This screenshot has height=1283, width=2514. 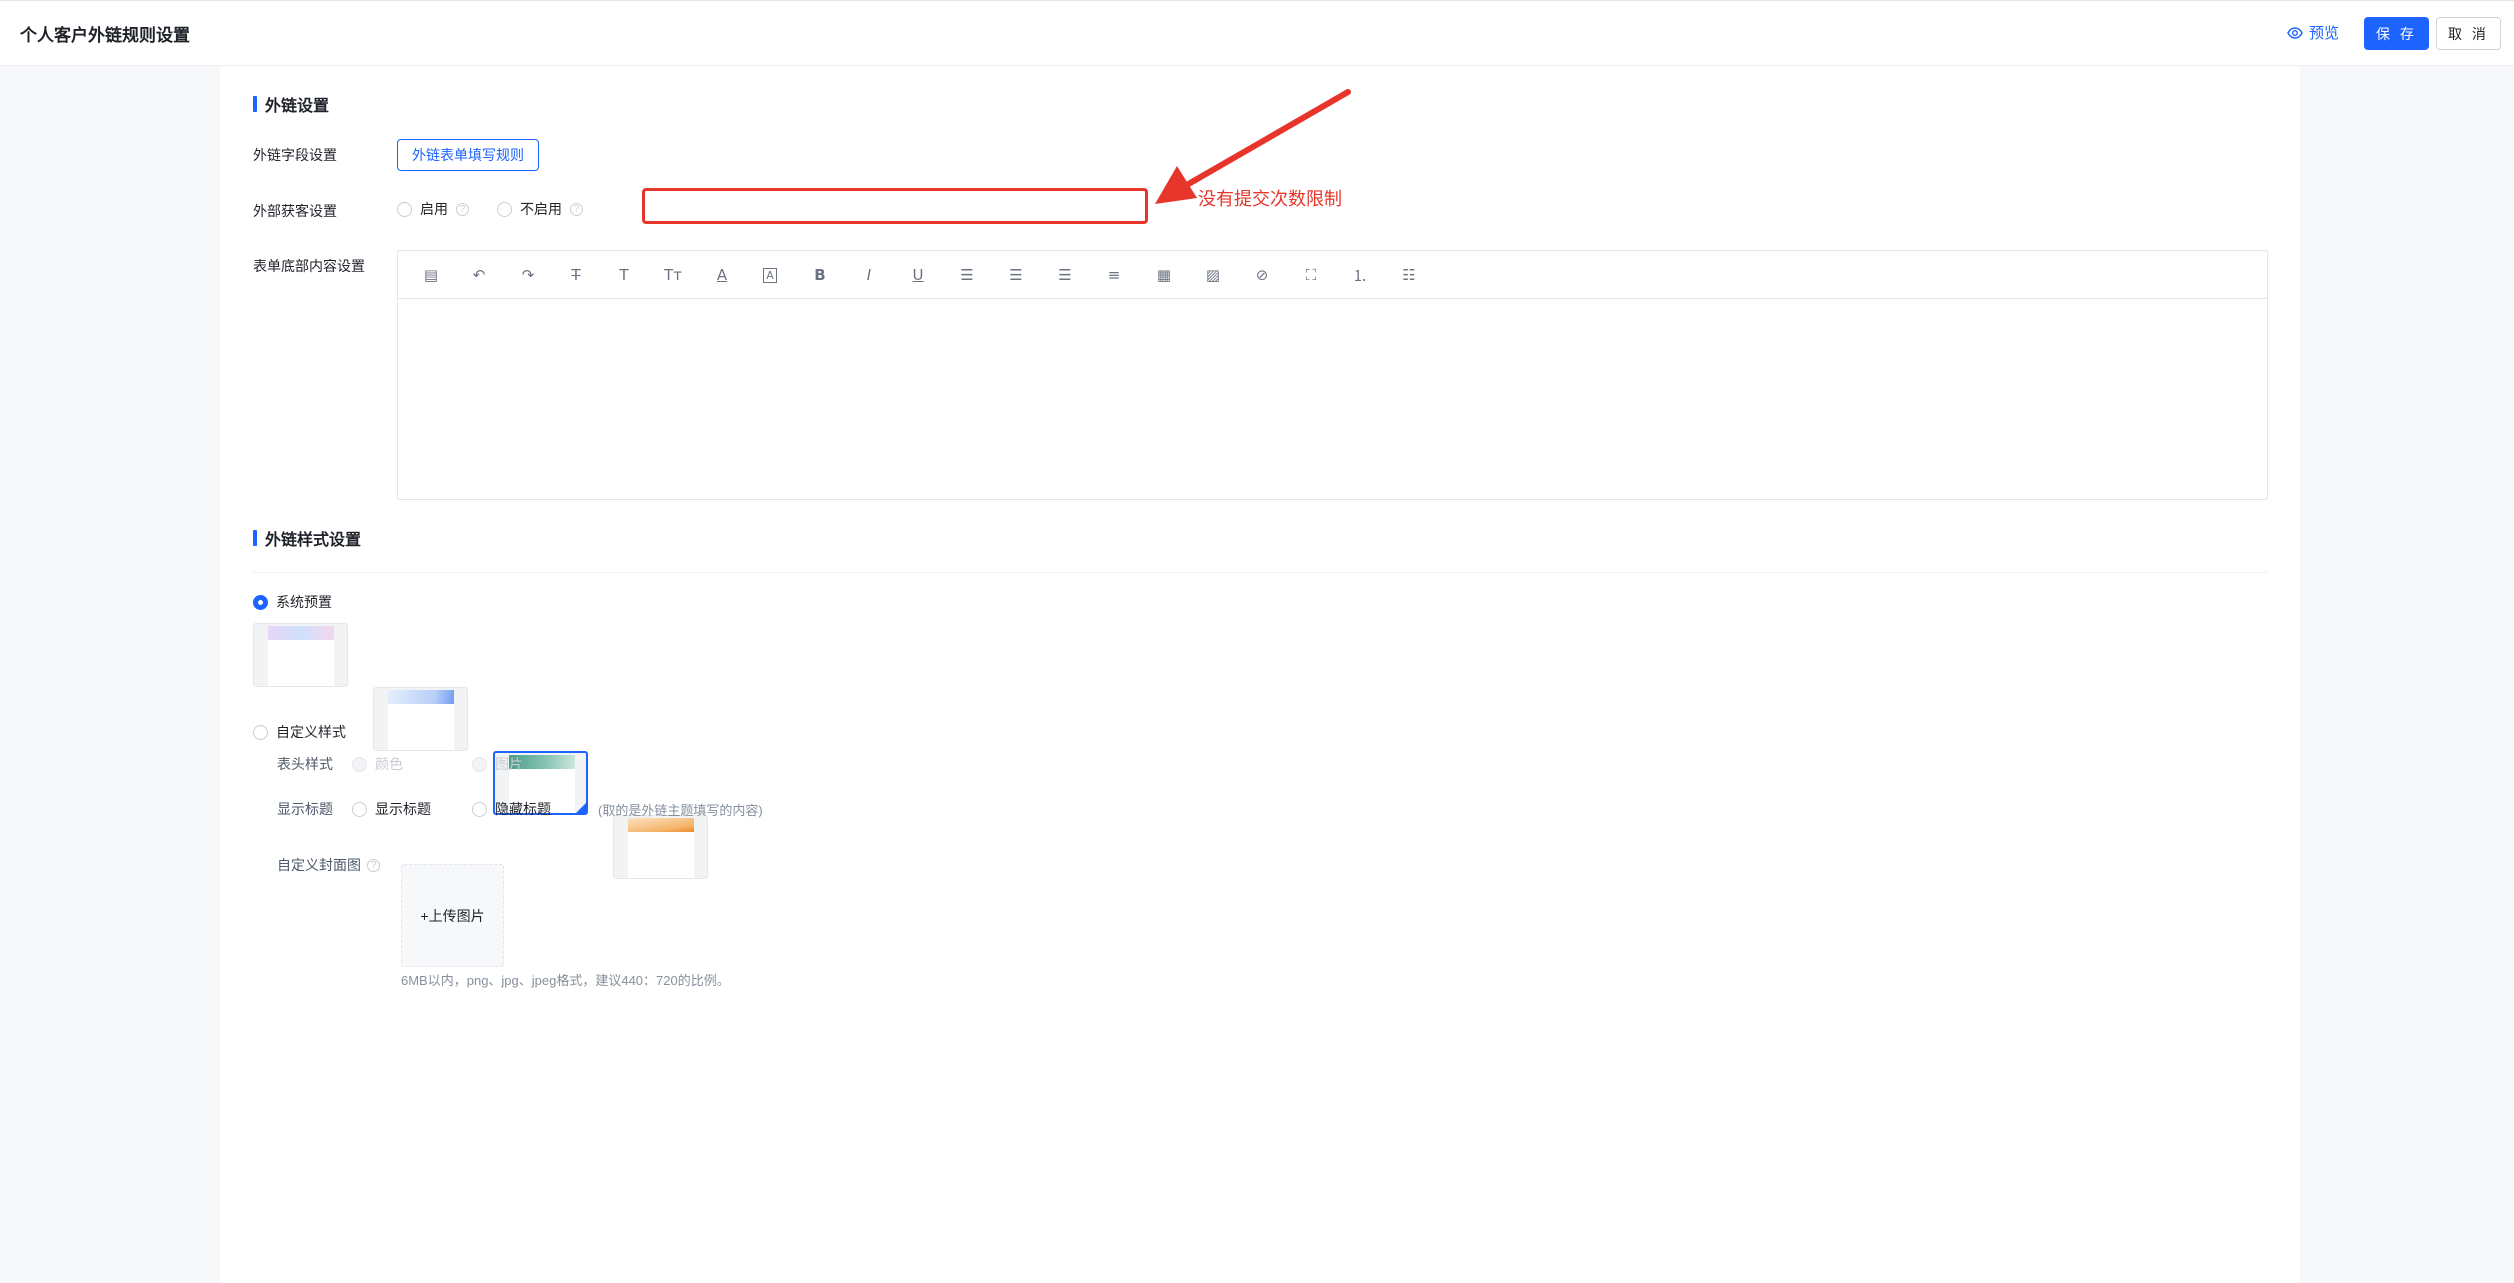 What do you see at coordinates (1257, 33) in the screenshot?
I see `top-bar: 个人客户外链规则设置 预览 保 存 取 消` at bounding box center [1257, 33].